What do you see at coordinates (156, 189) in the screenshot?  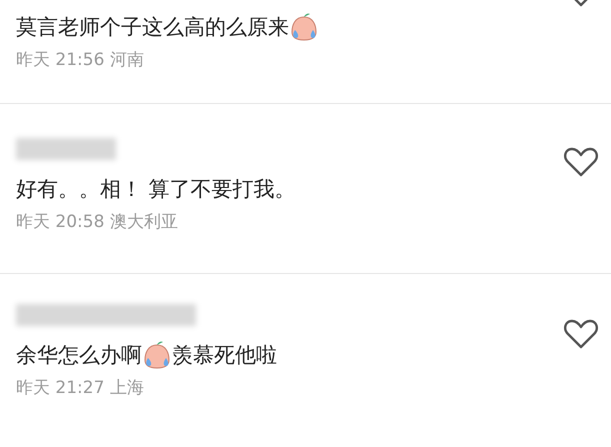 I see `comment-text: 好有。。相！ 算了不要打我。` at bounding box center [156, 189].